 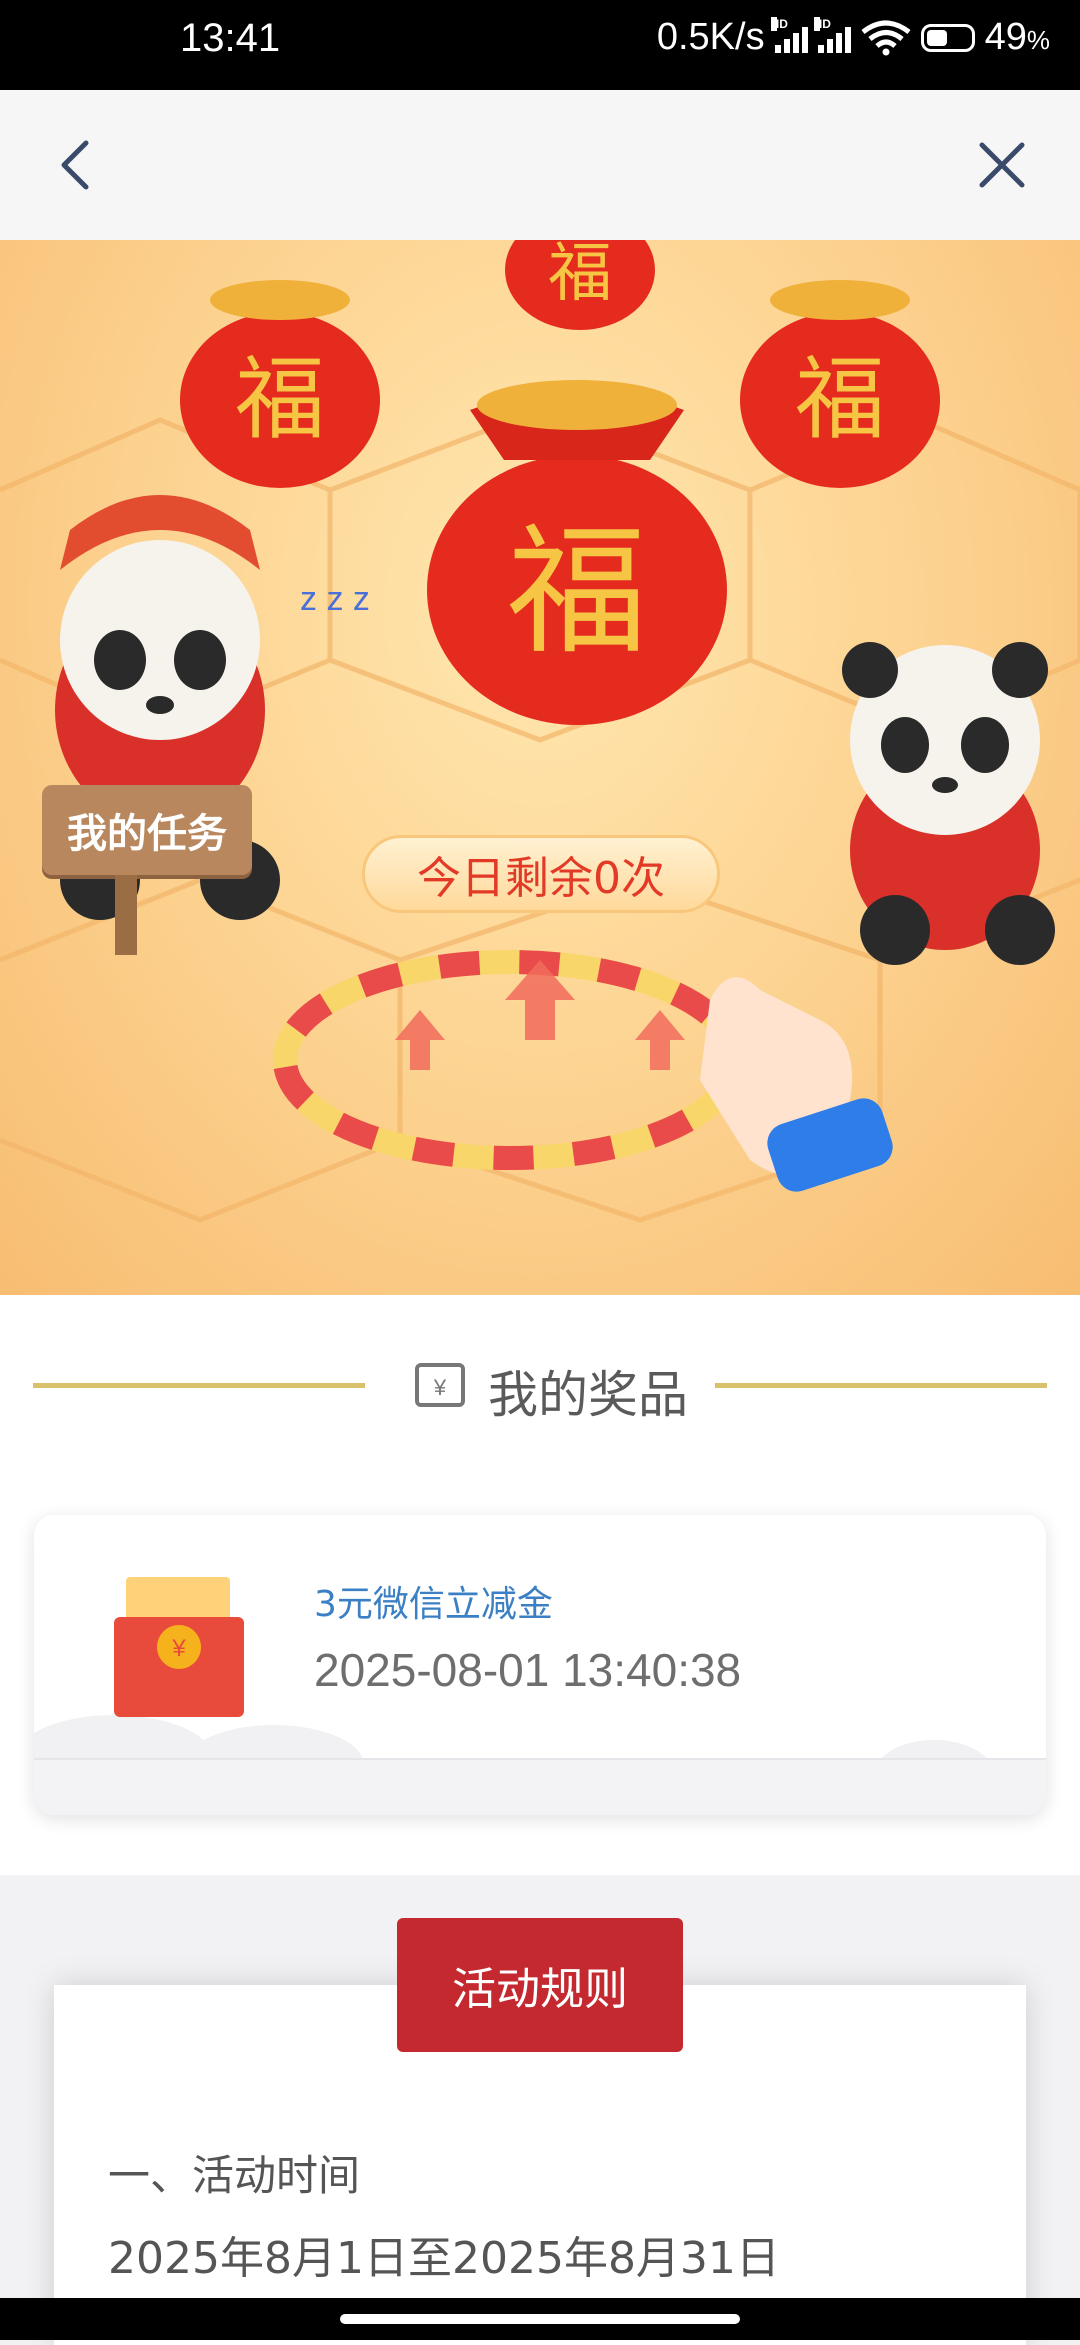 What do you see at coordinates (540, 45) in the screenshot?
I see `status-bar: 13:41 0.5K/s HD HD 49%` at bounding box center [540, 45].